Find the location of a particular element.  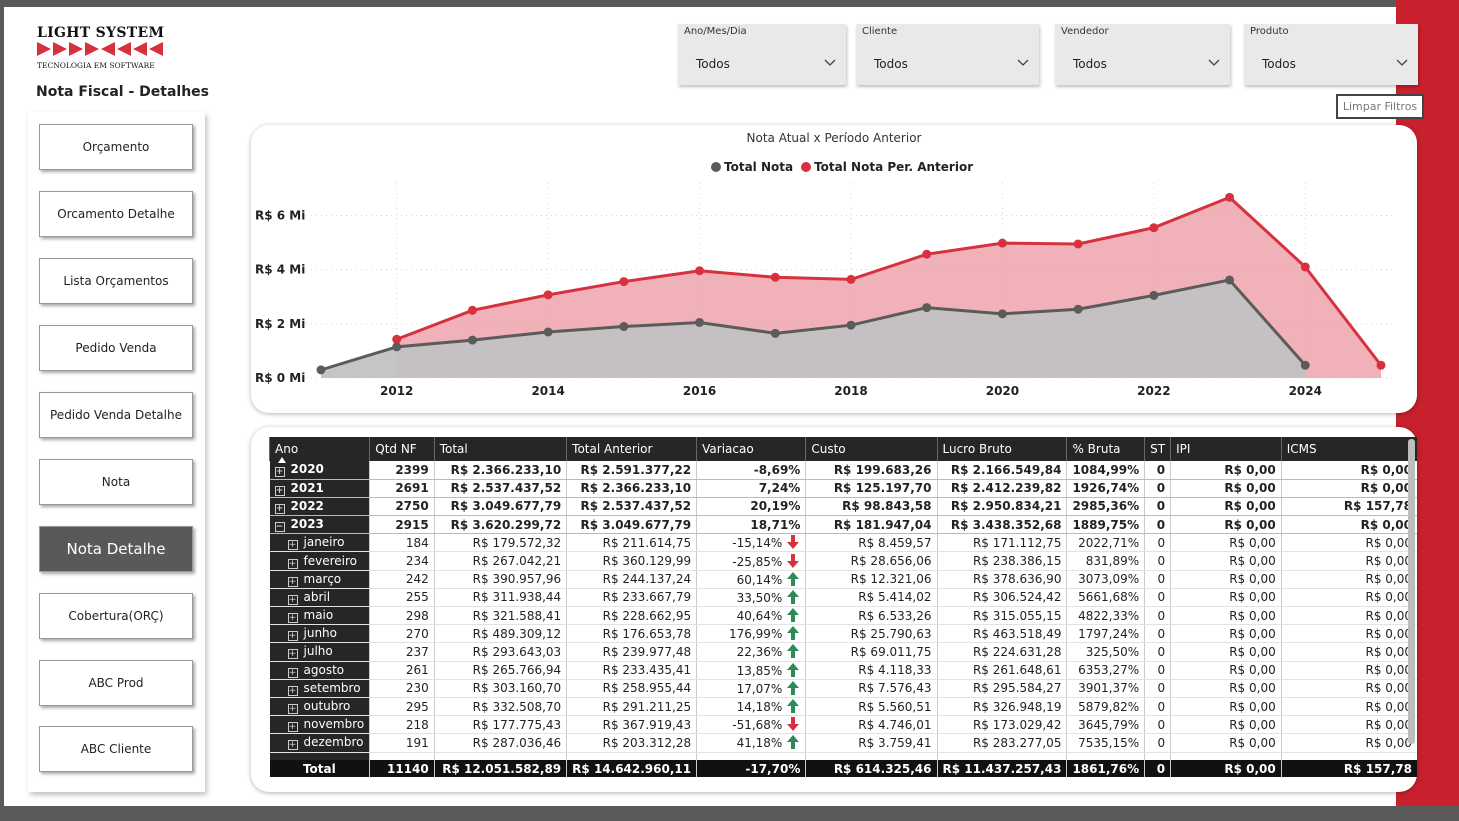

column-header-ipi: IPI is located at coordinates (1226, 449).